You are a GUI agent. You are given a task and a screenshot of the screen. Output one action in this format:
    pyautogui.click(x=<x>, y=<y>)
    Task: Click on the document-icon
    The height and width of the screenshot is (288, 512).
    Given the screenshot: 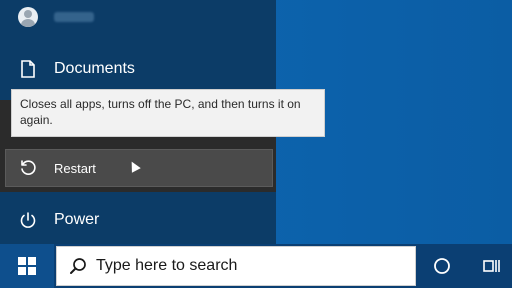 What is the action you would take?
    pyautogui.click(x=28, y=69)
    